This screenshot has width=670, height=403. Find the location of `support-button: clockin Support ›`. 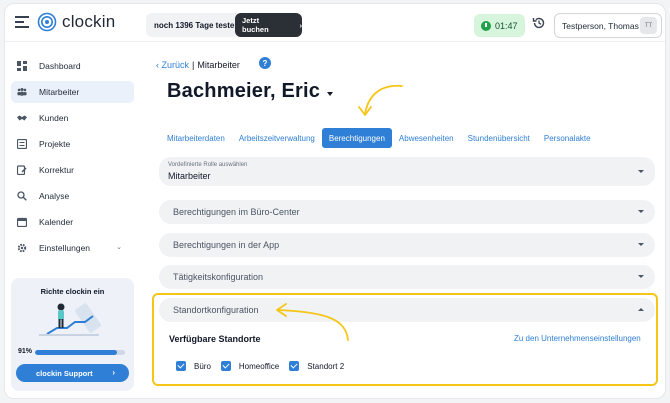

support-button: clockin Support › is located at coordinates (72, 373).